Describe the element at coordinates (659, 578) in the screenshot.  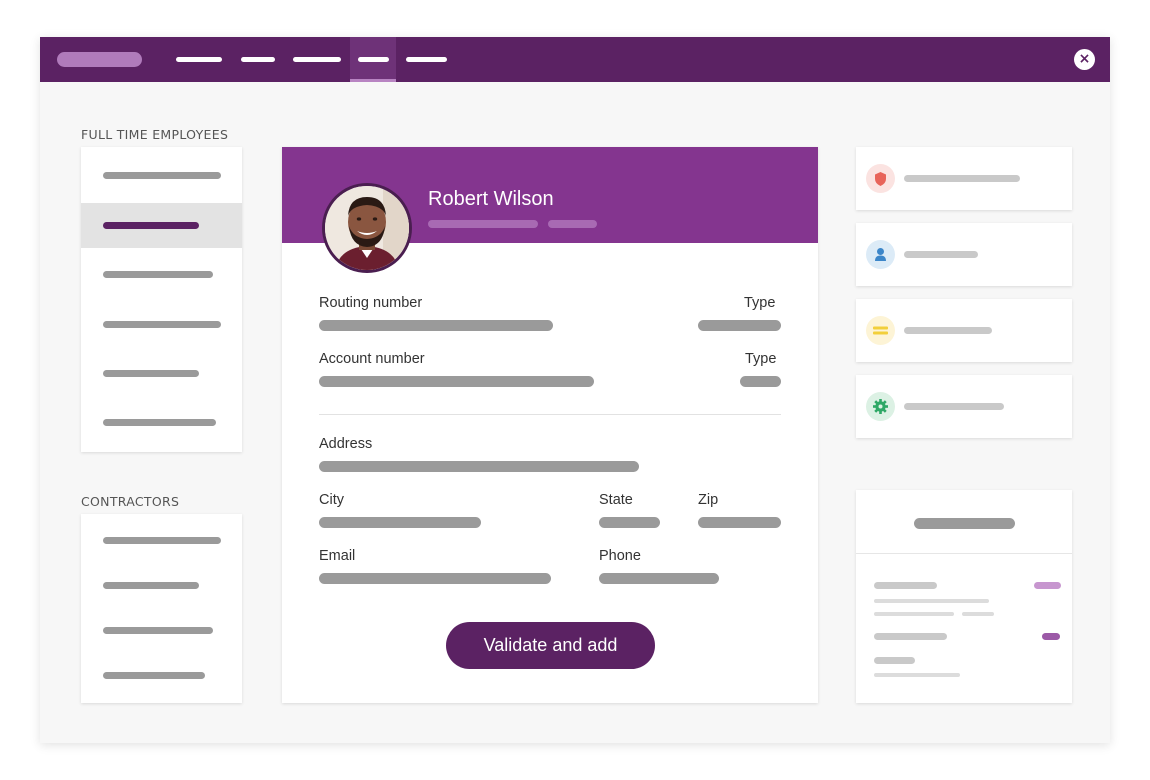
I see `phone-value` at that location.